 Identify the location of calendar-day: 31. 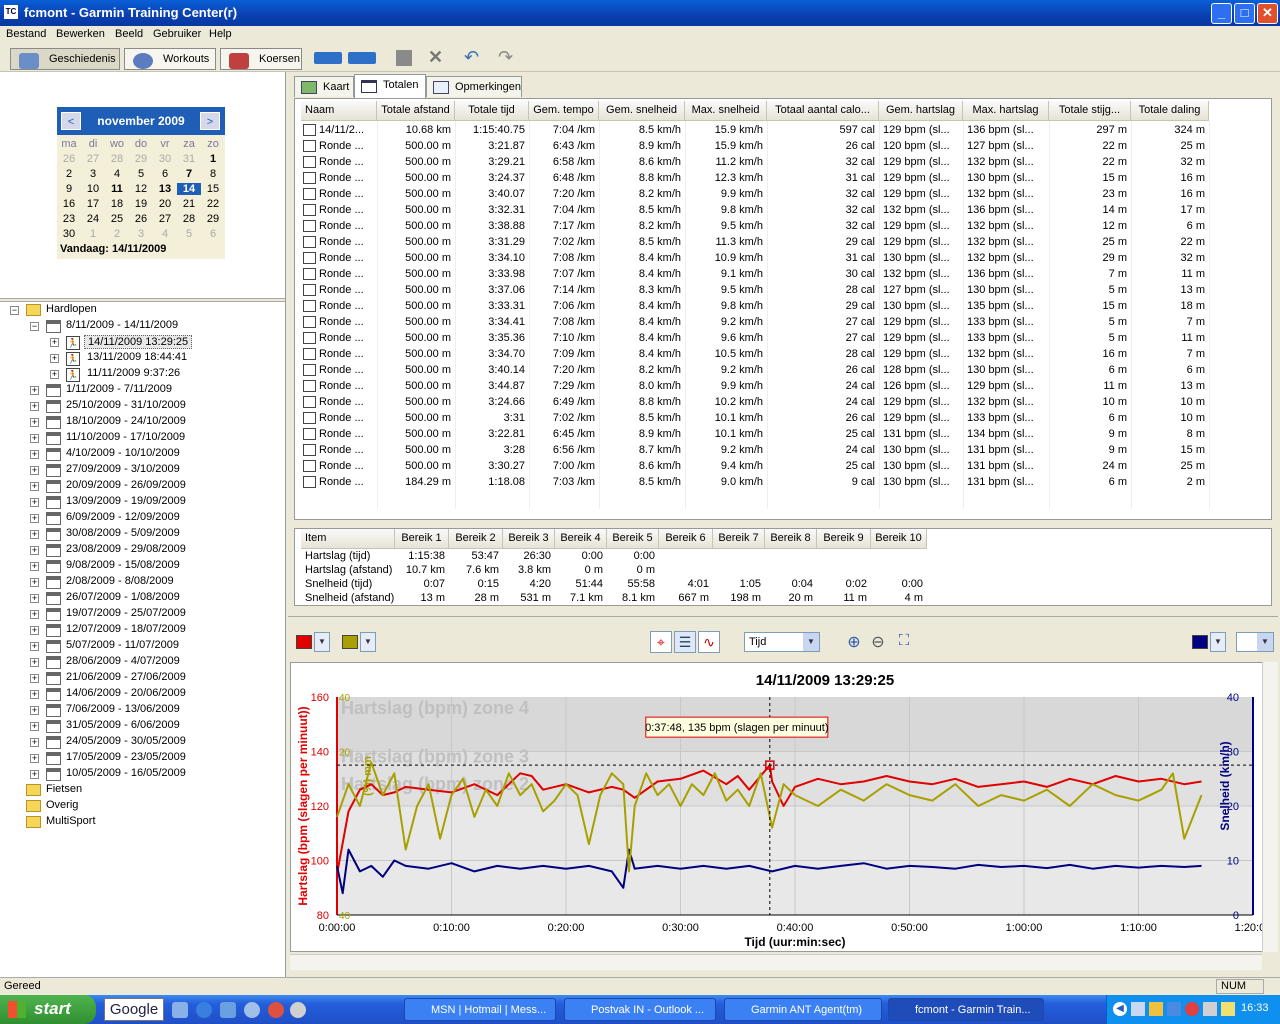
(189, 159).